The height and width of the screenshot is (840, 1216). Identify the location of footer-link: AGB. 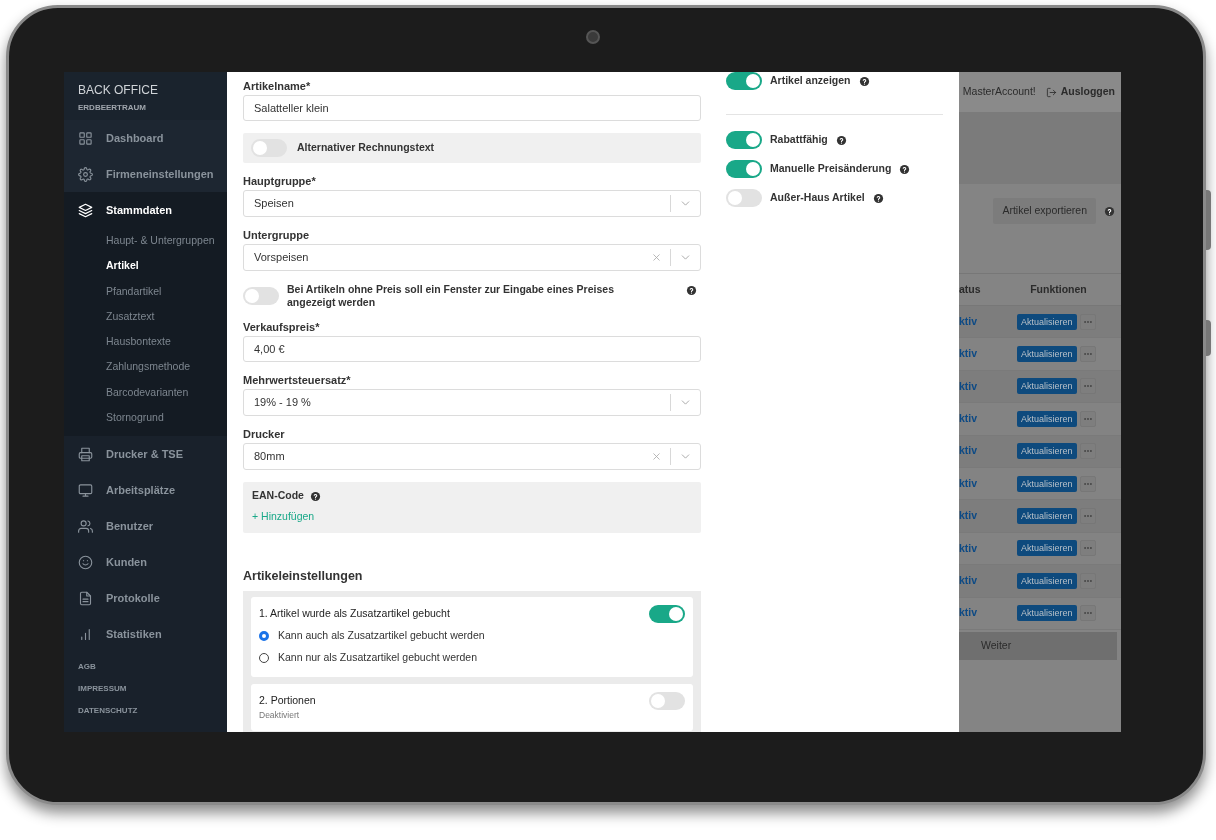
(145, 667).